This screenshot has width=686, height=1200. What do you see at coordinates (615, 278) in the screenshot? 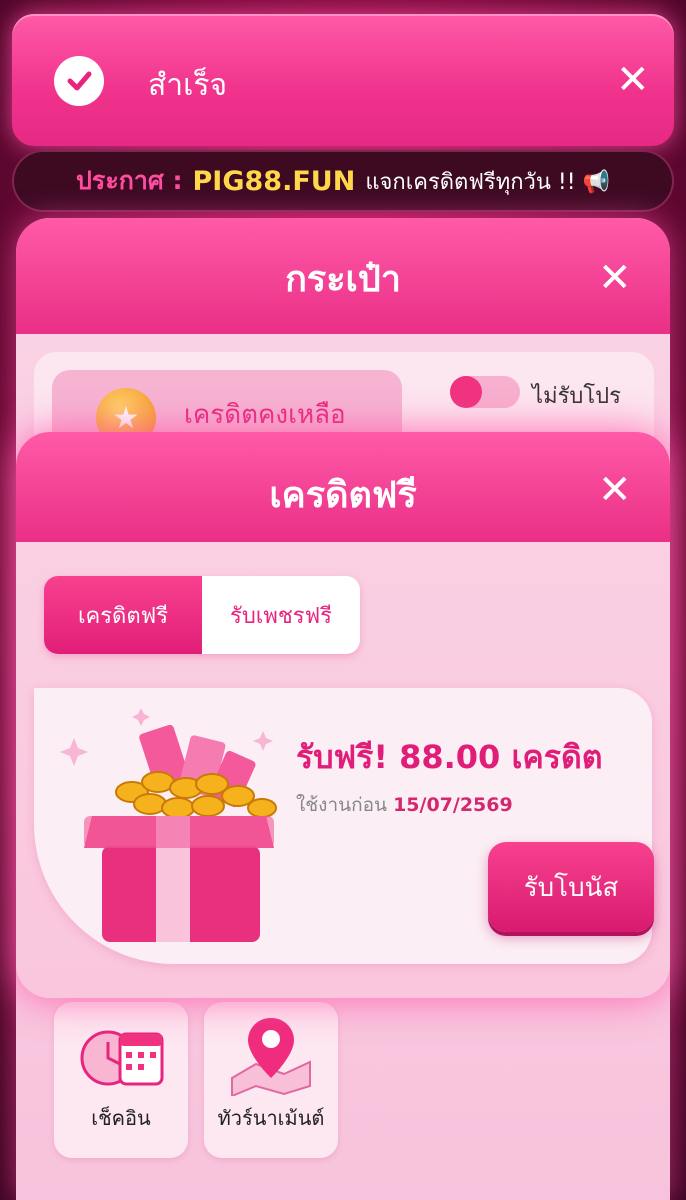
I see `wallet-close-icon: ✕` at bounding box center [615, 278].